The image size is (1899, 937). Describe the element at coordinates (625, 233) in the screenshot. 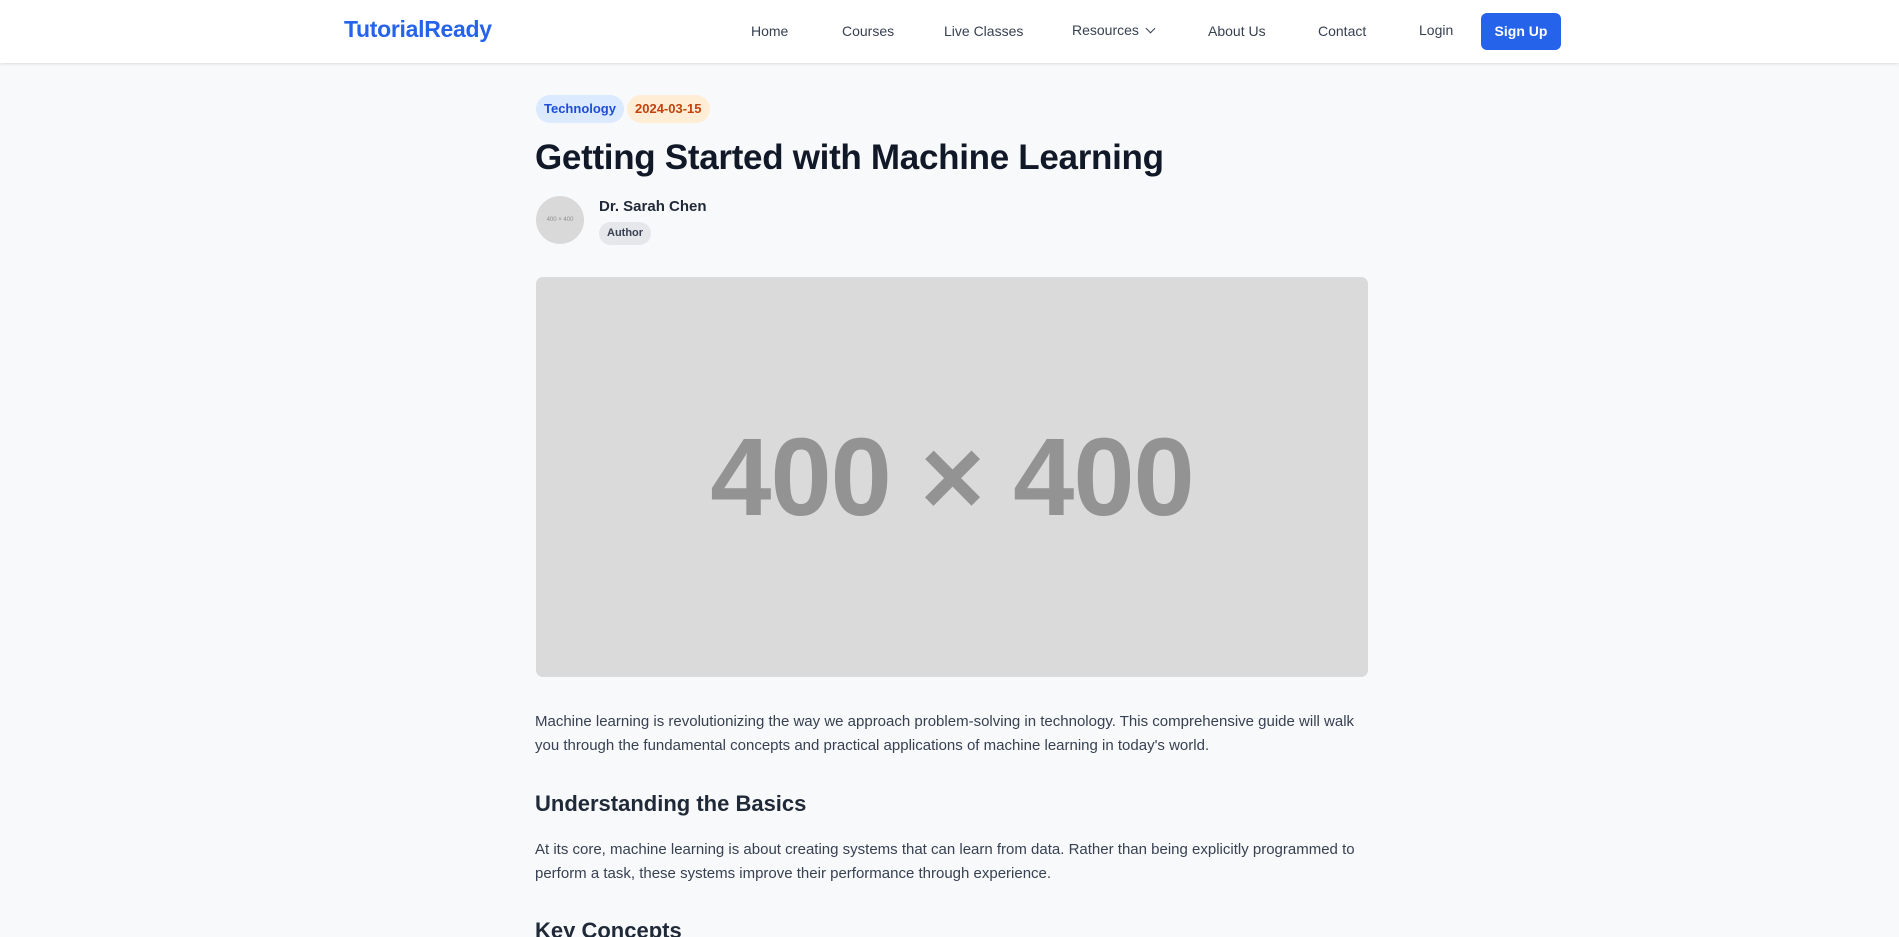

I see `author-role-badge: Author` at that location.